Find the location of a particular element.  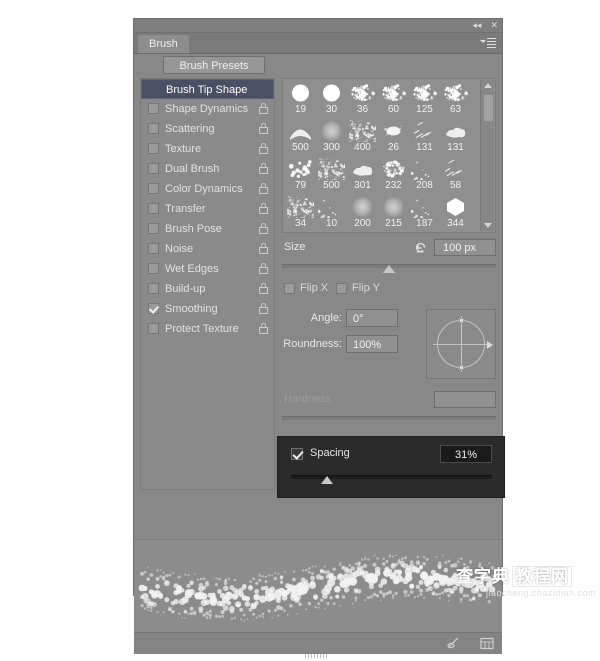

option-row-smoothing: Smoothing is located at coordinates (207, 309).